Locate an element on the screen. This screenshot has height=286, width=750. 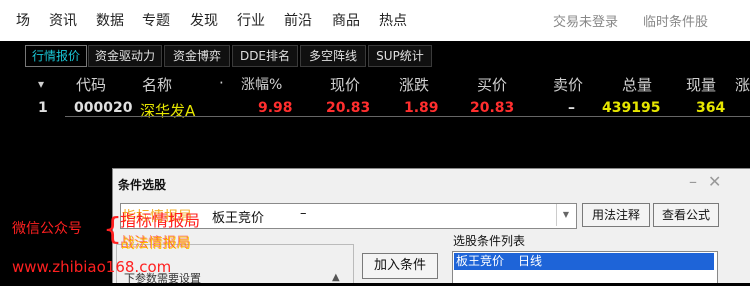
menu-item-hotspot: 热点 is located at coordinates (393, 20).